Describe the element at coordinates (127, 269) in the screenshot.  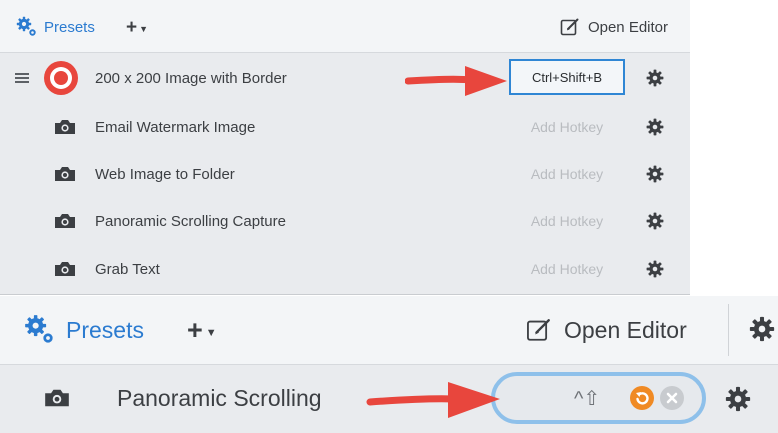
I see `preset-name: Grab Text` at that location.